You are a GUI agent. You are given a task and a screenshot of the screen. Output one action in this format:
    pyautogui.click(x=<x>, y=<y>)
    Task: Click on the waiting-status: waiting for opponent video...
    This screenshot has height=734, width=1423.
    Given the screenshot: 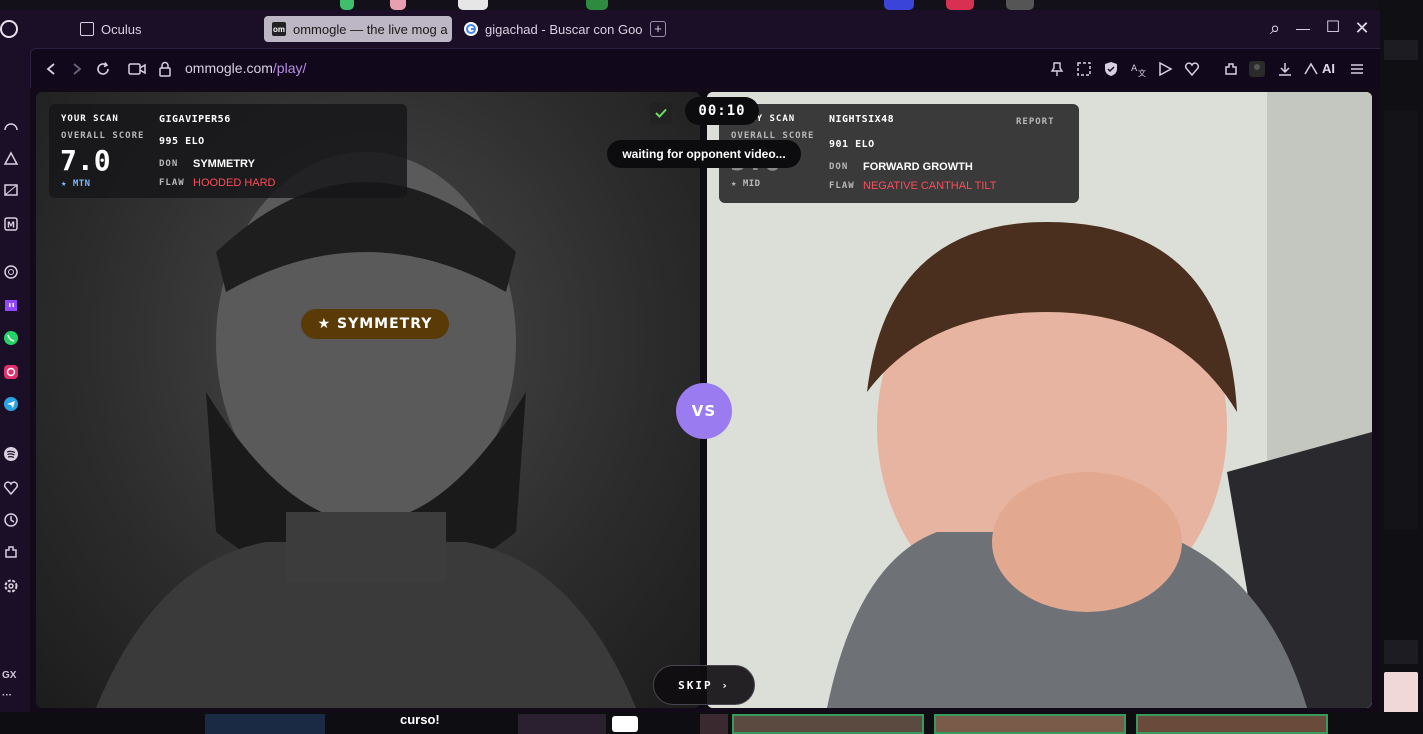 What is the action you would take?
    pyautogui.click(x=704, y=154)
    